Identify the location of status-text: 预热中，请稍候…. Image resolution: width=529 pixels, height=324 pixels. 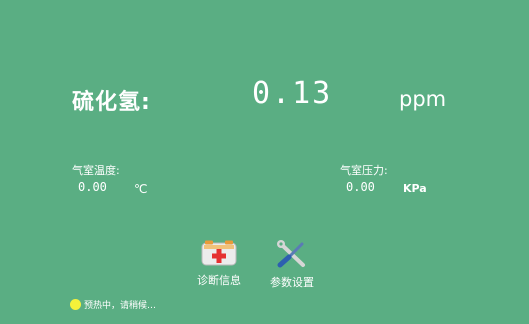
(120, 306).